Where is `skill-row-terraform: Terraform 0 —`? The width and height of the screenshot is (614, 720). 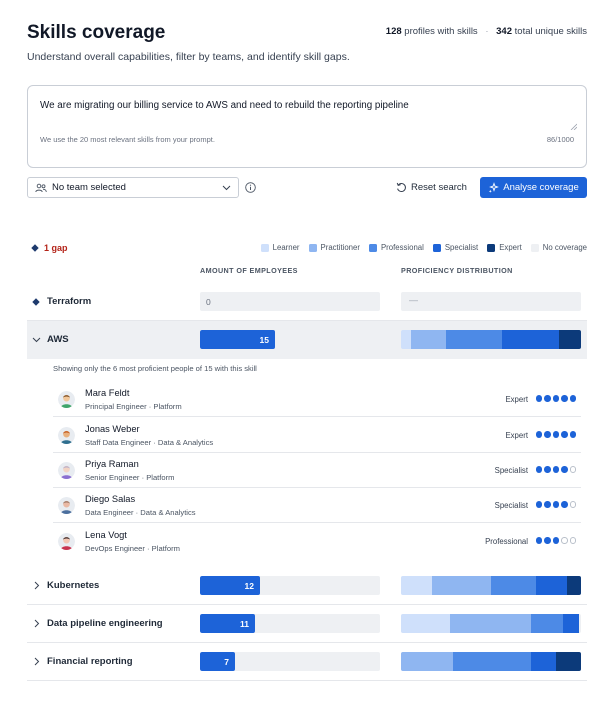
skill-row-terraform: Terraform 0 — is located at coordinates (307, 302).